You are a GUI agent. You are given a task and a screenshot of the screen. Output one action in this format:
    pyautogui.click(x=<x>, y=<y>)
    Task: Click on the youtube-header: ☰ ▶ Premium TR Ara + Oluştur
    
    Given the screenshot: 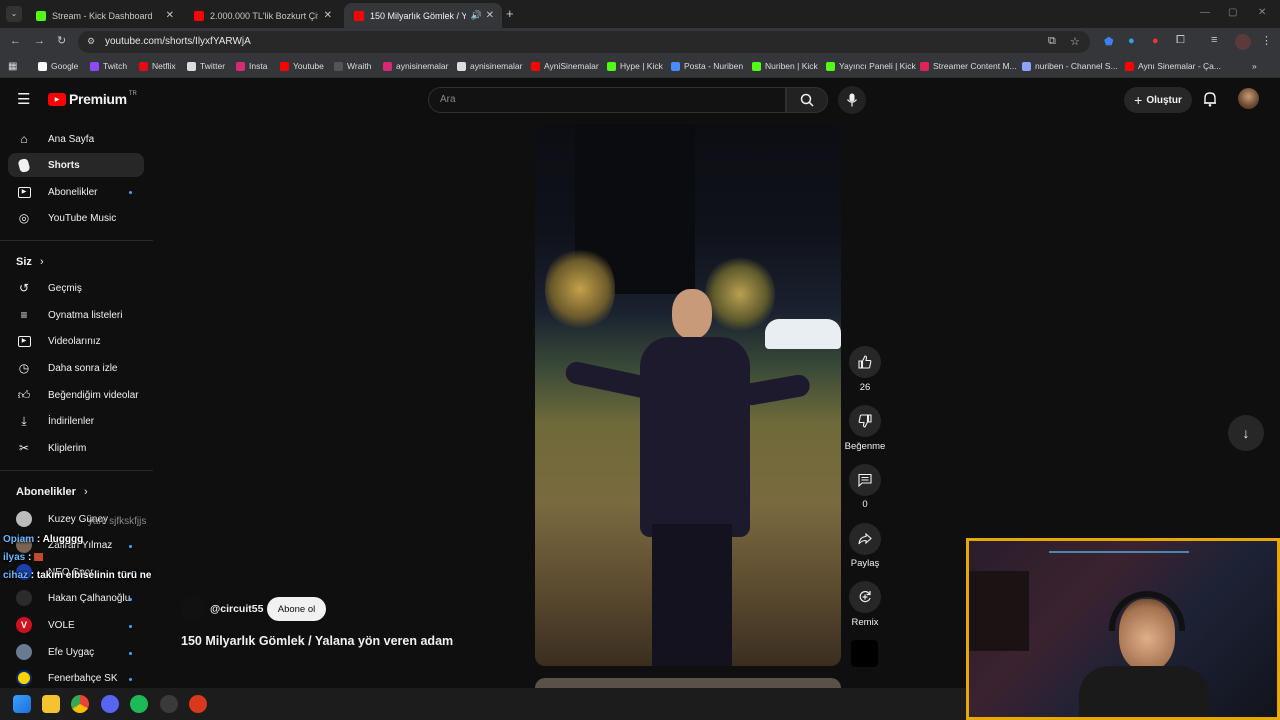 What is the action you would take?
    pyautogui.click(x=640, y=99)
    